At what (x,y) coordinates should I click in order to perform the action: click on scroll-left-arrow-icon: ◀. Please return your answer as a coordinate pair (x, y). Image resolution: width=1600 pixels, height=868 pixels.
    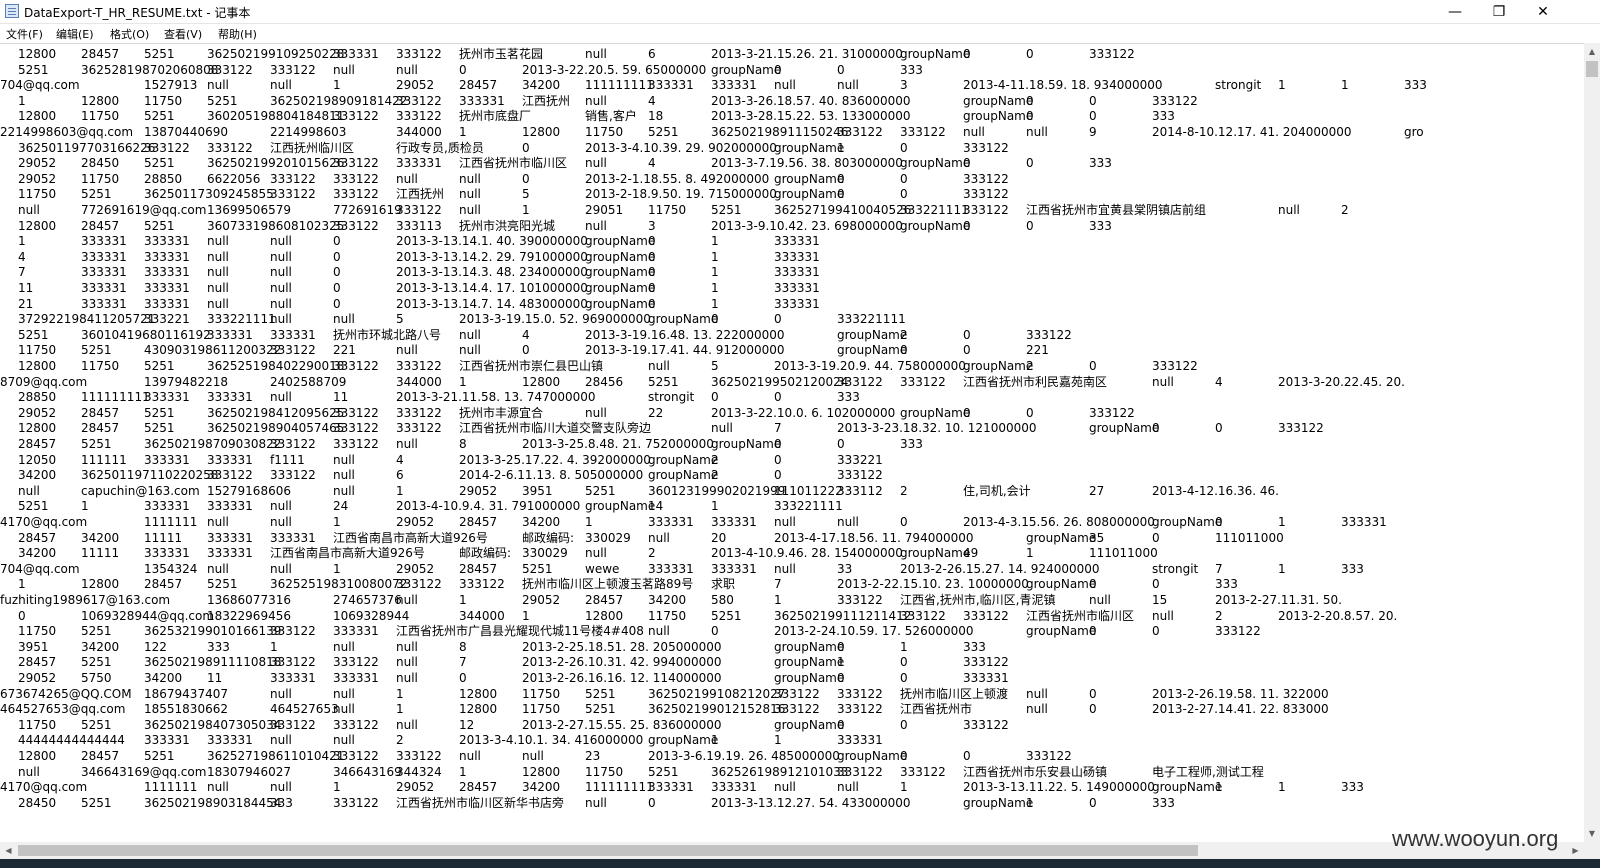
    Looking at the image, I should click on (8, 850).